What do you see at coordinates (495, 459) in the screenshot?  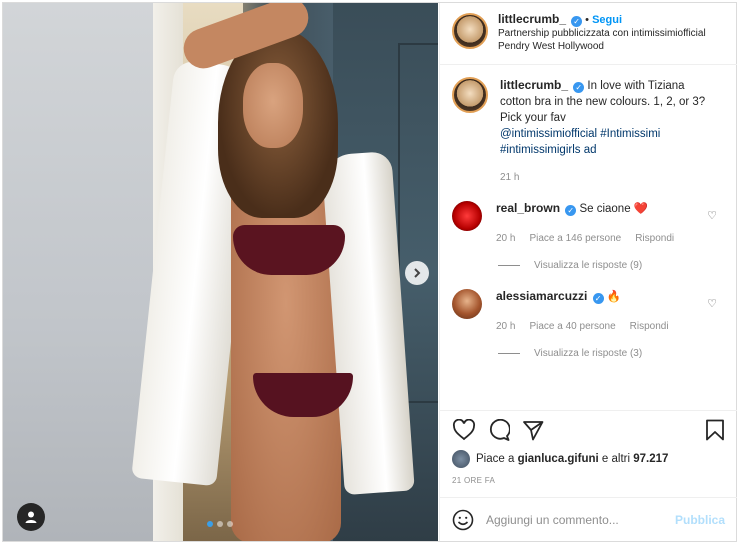 I see `likes-prefix: Piace a` at bounding box center [495, 459].